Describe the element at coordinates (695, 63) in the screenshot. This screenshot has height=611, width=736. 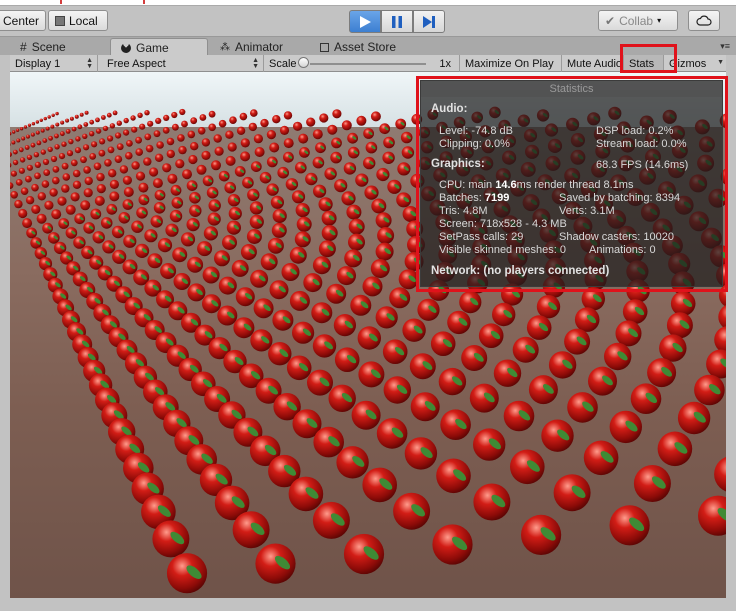
I see `gizmos-dropdown: Gizmos ▼` at that location.